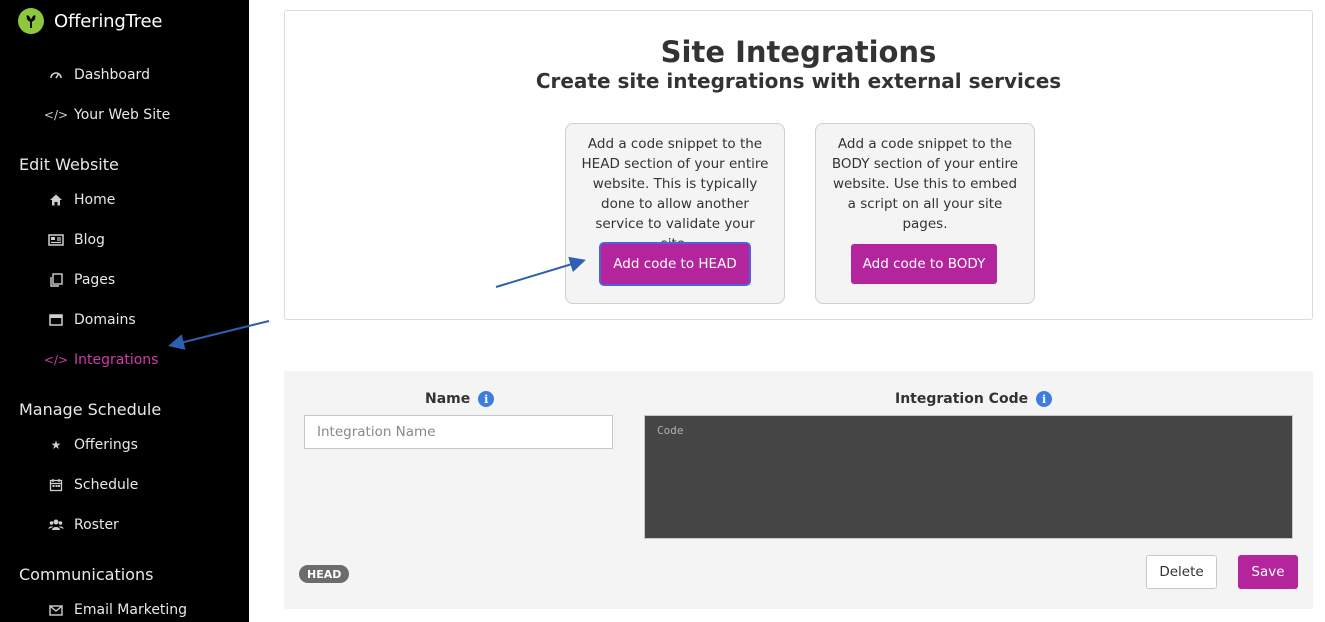 The height and width of the screenshot is (622, 1325). Describe the element at coordinates (89, 240) in the screenshot. I see `sidebar-item-label: Blog` at that location.